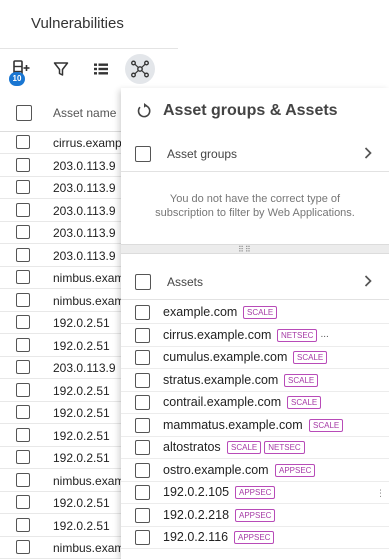  I want to click on asset-graph-button, so click(140, 69).